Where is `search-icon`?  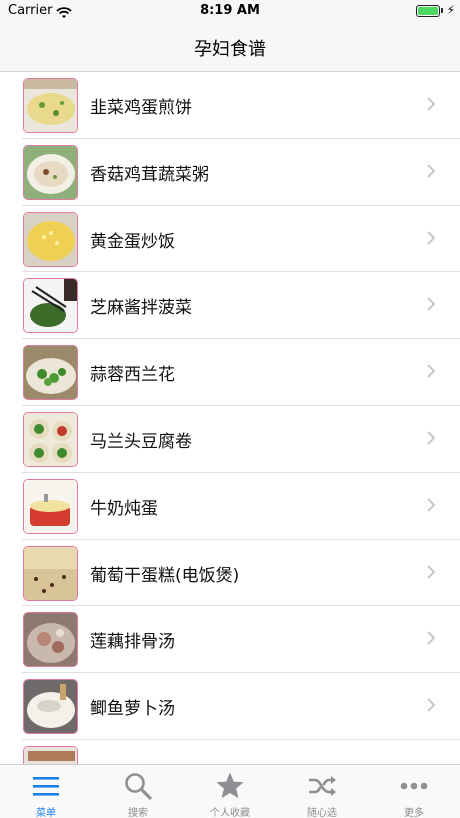 search-icon is located at coordinates (138, 786).